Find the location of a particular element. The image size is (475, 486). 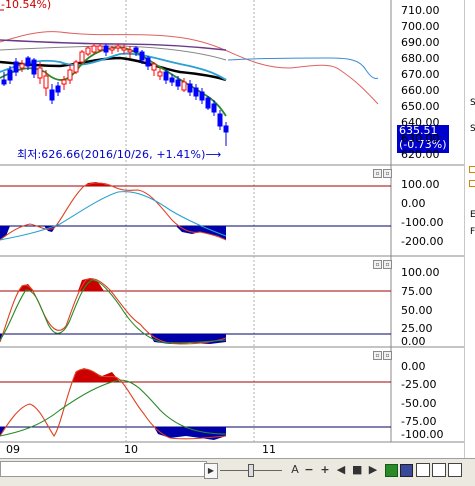

layout-icon is located at coordinates (439, 470).